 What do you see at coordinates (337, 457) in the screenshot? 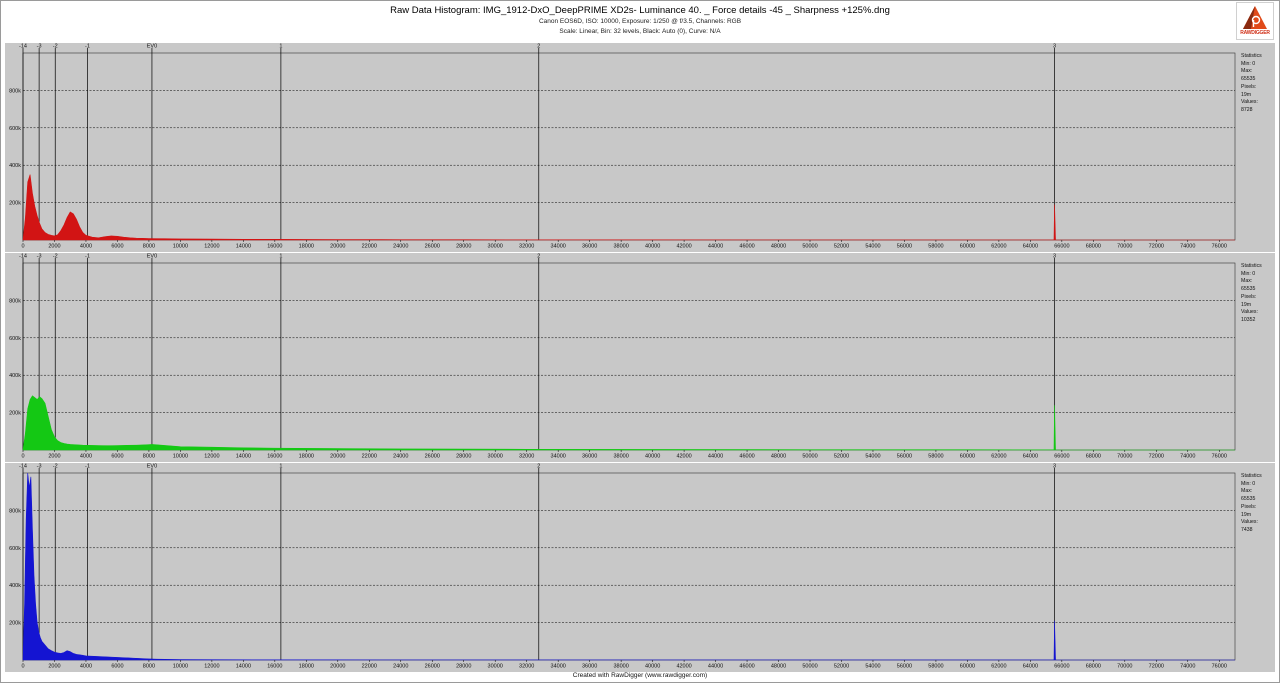
I see `green-x-tick-label: 20000` at bounding box center [337, 457].